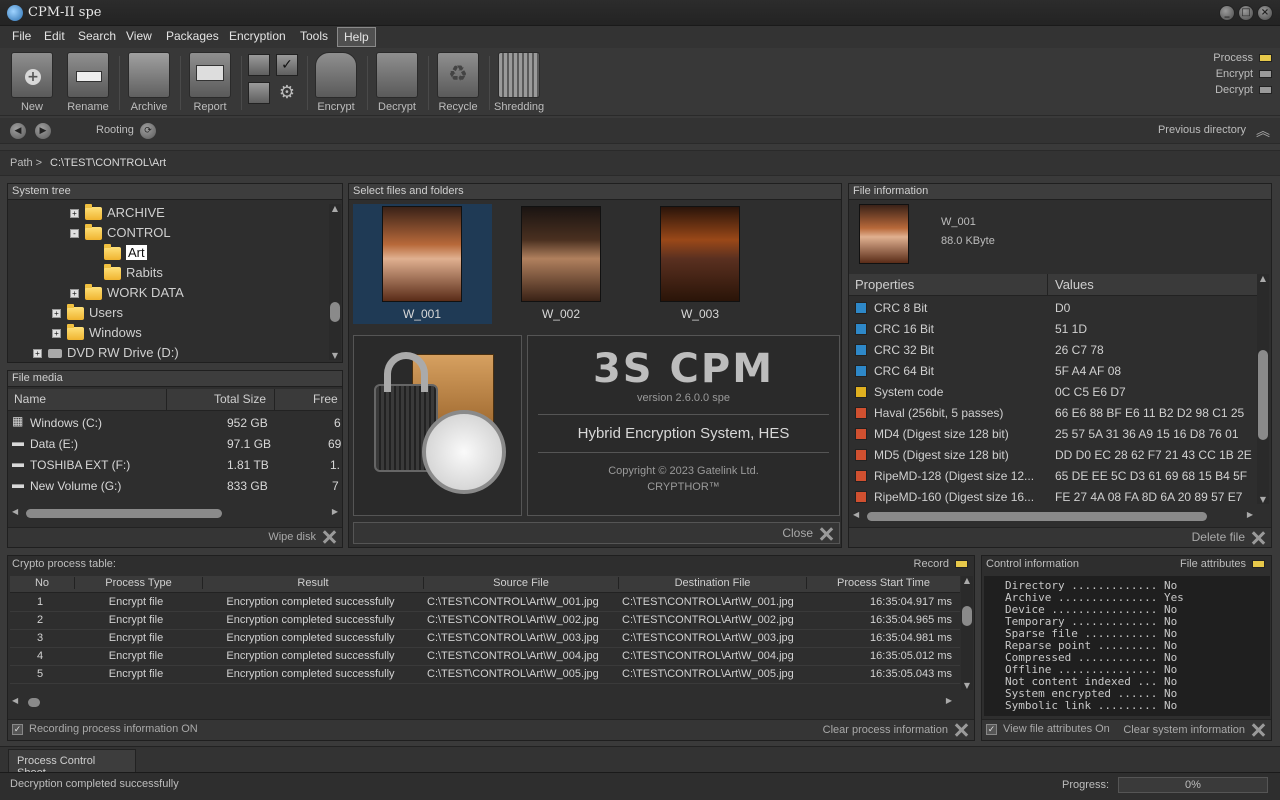 Image resolution: width=1280 pixels, height=800 pixels. I want to click on delete-file-button: Delete file, so click(1228, 537).